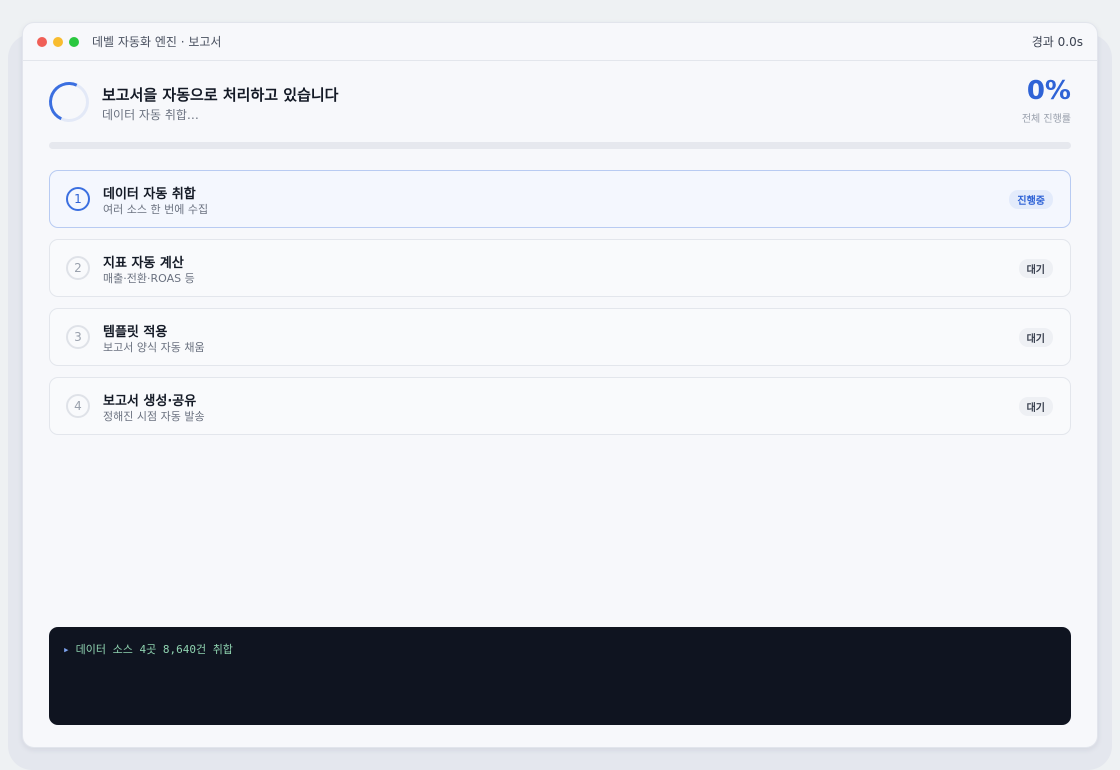 The width and height of the screenshot is (1120, 770). I want to click on step-card: 4 보고서 생성·공유 정해진 시점 자동 발송 대기, so click(560, 406).